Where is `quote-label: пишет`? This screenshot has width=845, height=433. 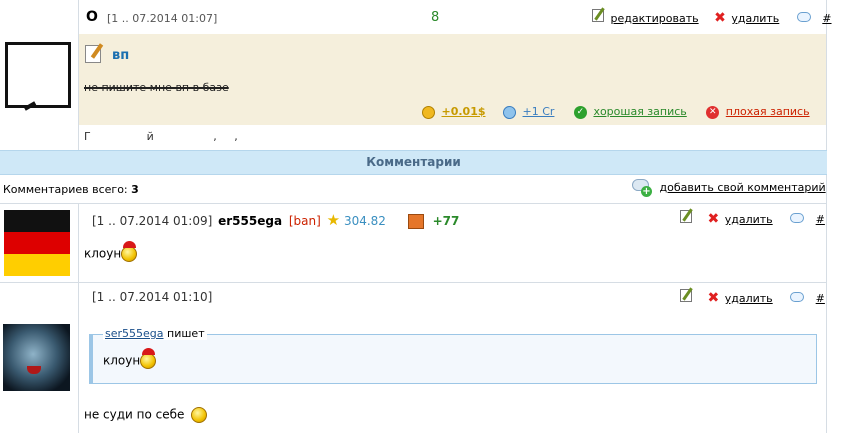 quote-label: пишет is located at coordinates (186, 333).